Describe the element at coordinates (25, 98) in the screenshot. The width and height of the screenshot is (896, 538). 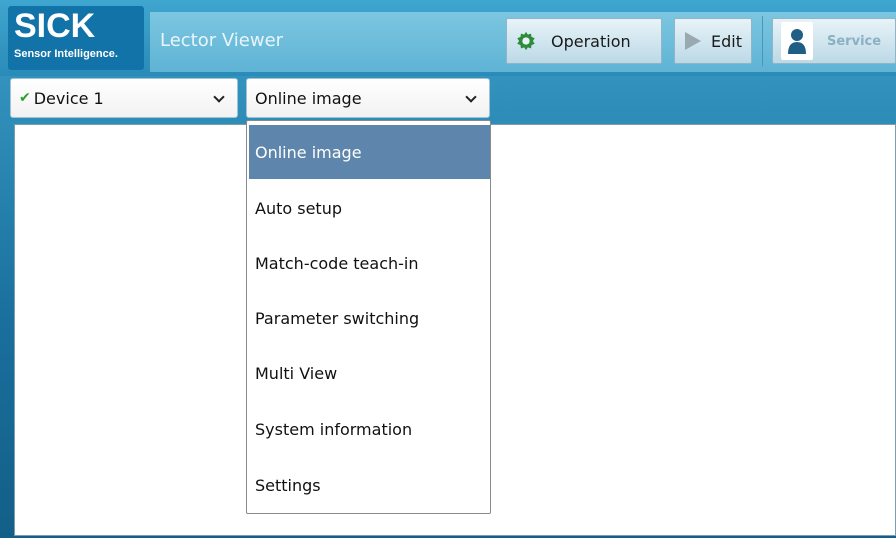
I see `check-icon: ✔` at that location.